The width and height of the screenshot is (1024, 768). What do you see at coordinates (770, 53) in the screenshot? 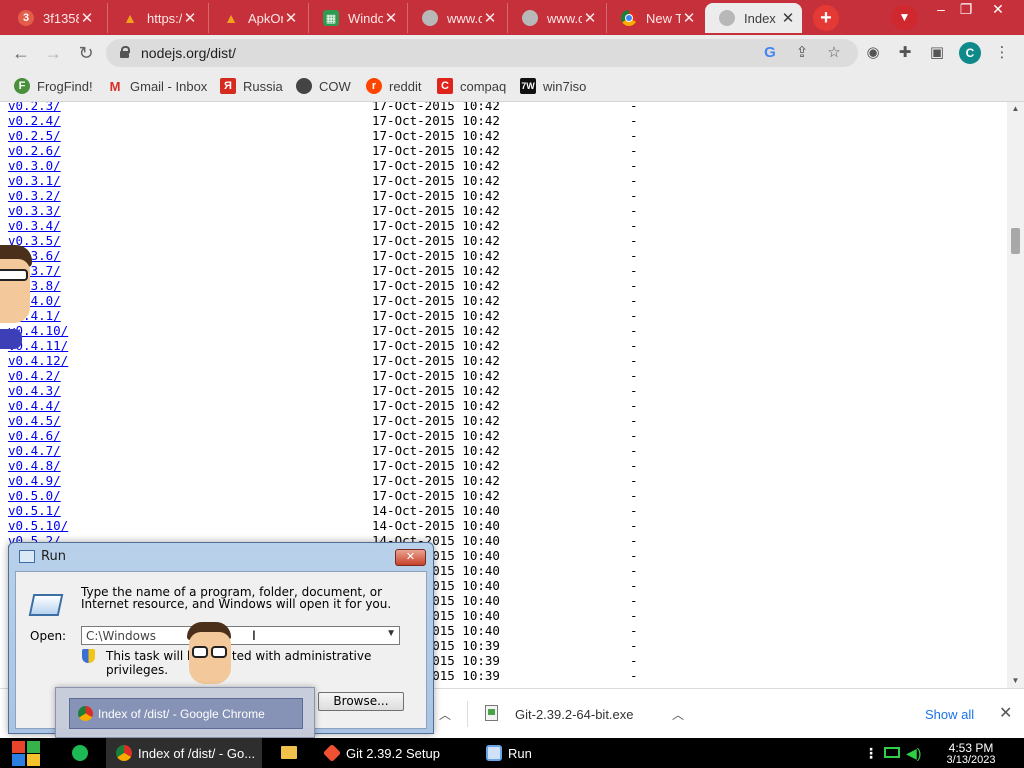
I see `google-lens-icon: G` at bounding box center [770, 53].